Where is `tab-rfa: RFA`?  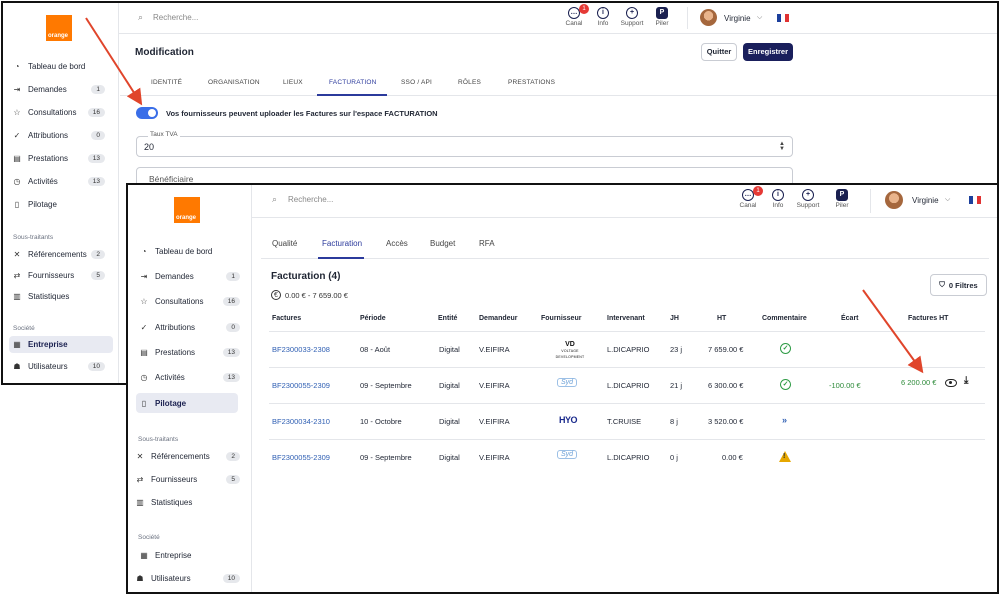
tab-rfa: RFA is located at coordinates (487, 243).